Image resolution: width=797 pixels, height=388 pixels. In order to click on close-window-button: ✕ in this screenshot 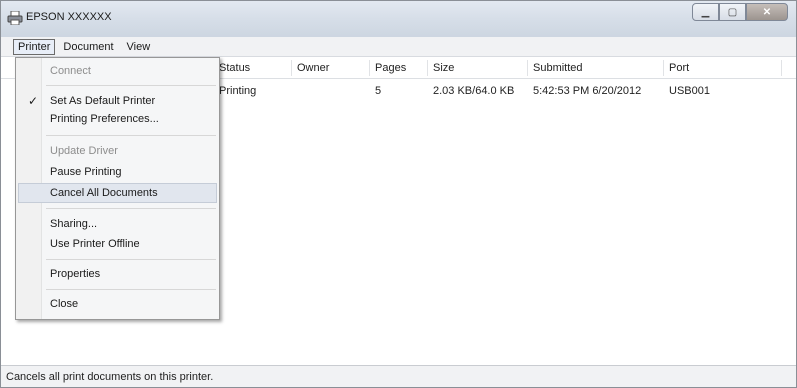, I will do `click(767, 12)`.